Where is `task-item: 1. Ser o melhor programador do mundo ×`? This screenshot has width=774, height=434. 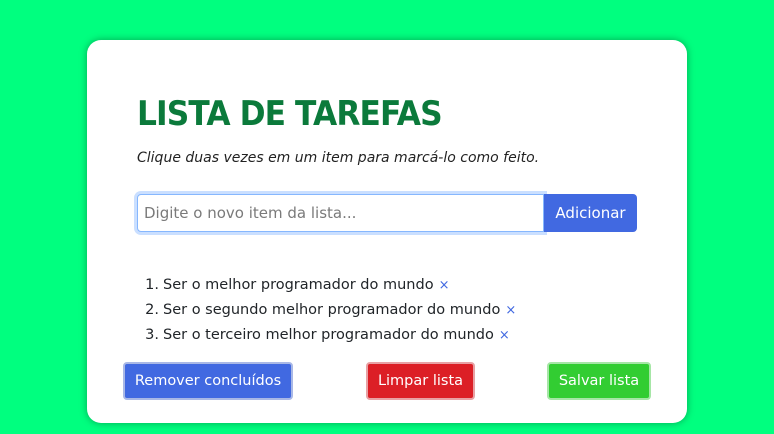
task-item: 1. Ser o melhor programador do mundo × is located at coordinates (326, 285).